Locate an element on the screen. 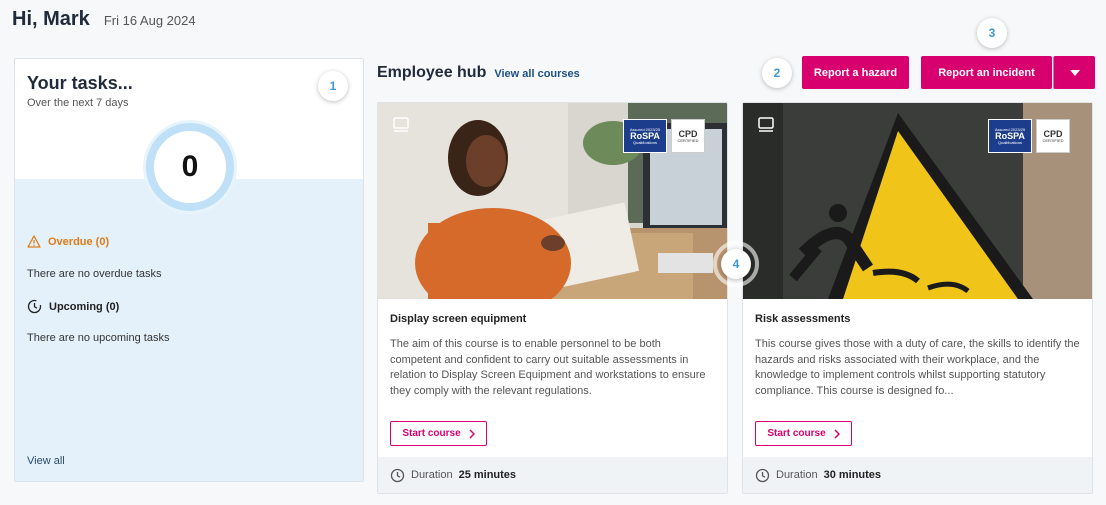 The image size is (1106, 505). report-incident-button: Report an incident is located at coordinates (986, 72).